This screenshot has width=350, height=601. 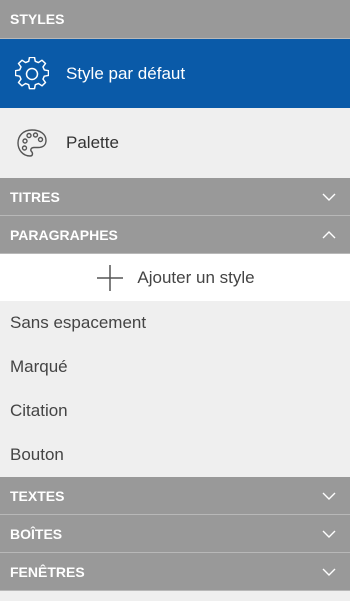 I want to click on palette-item: Palette, so click(x=175, y=143).